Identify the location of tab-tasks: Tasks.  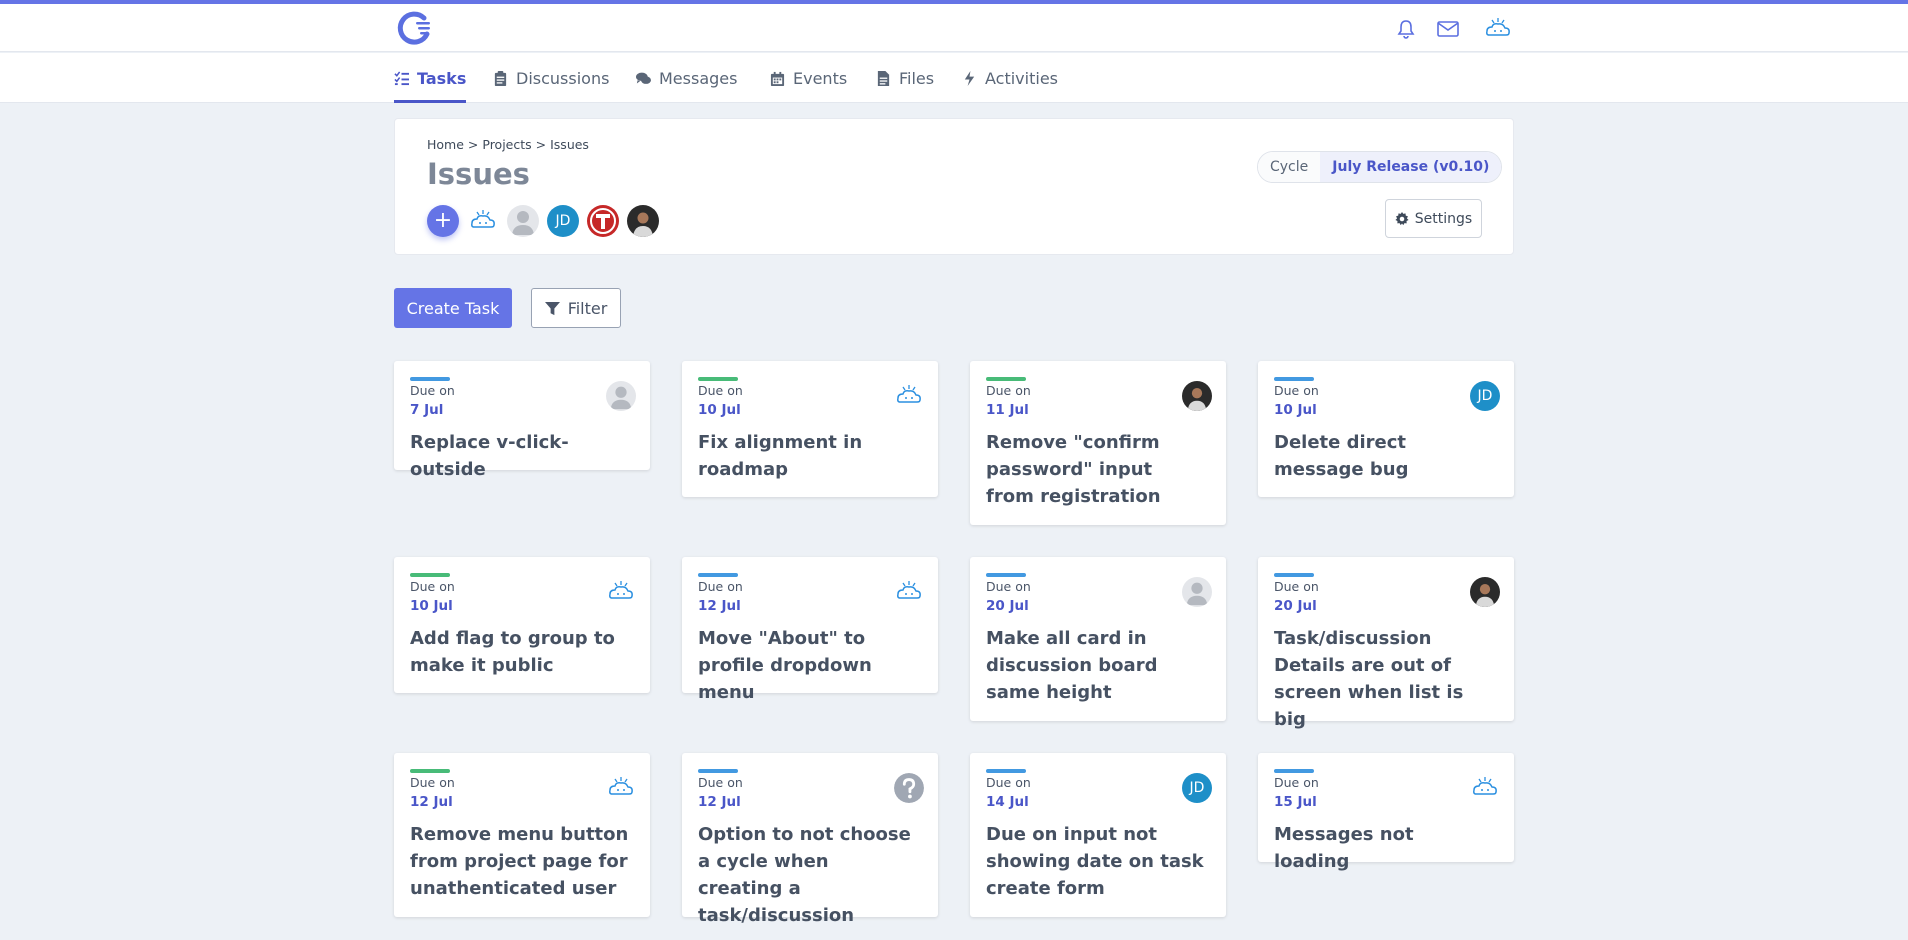
(430, 78).